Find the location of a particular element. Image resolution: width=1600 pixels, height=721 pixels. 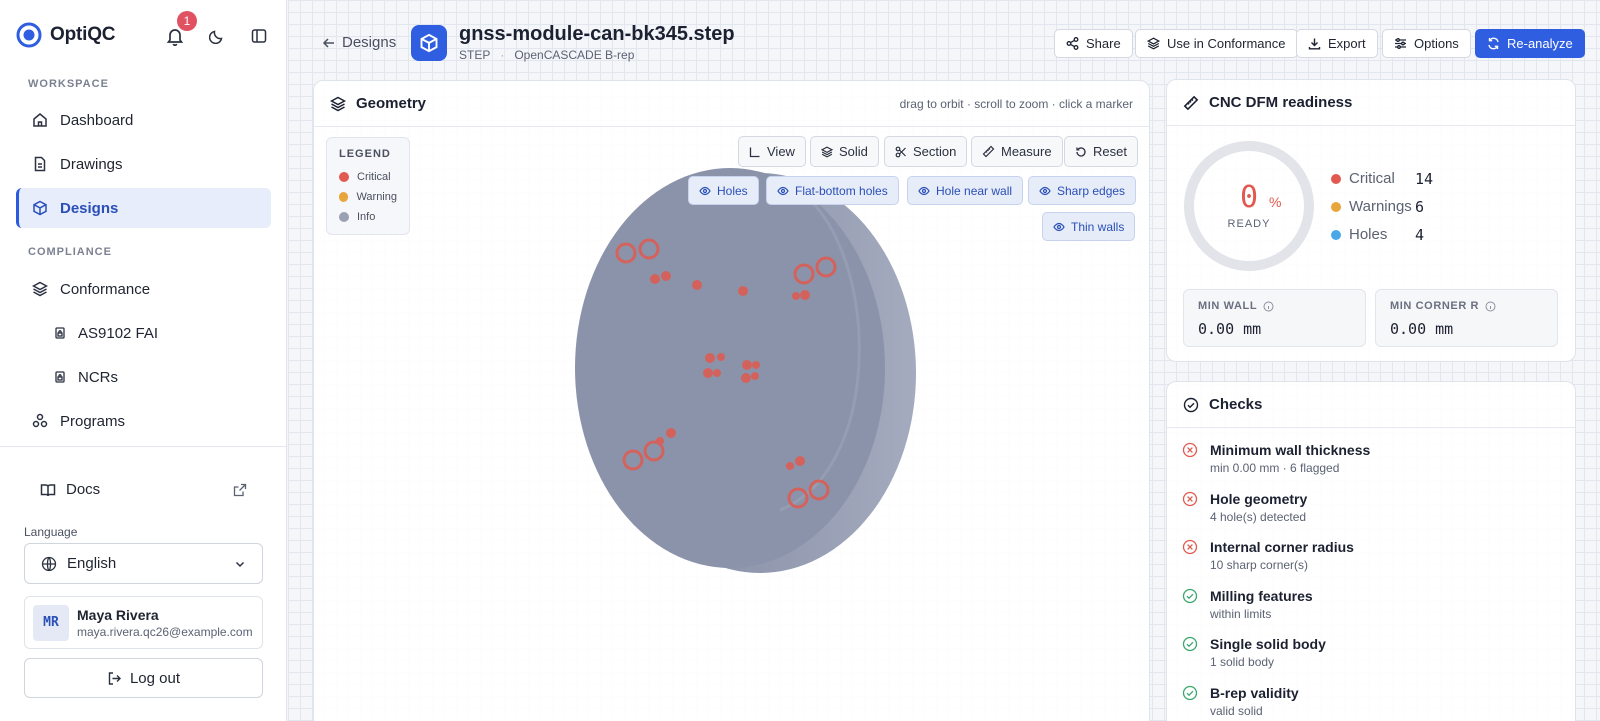

sidebar-item-drawings: Drawings is located at coordinates (143, 164).